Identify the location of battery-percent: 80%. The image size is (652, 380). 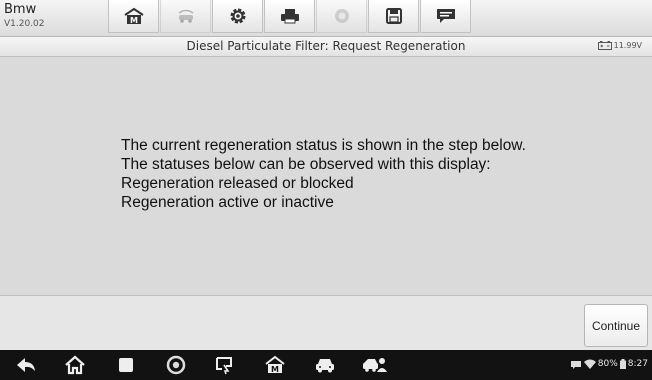
(607, 364).